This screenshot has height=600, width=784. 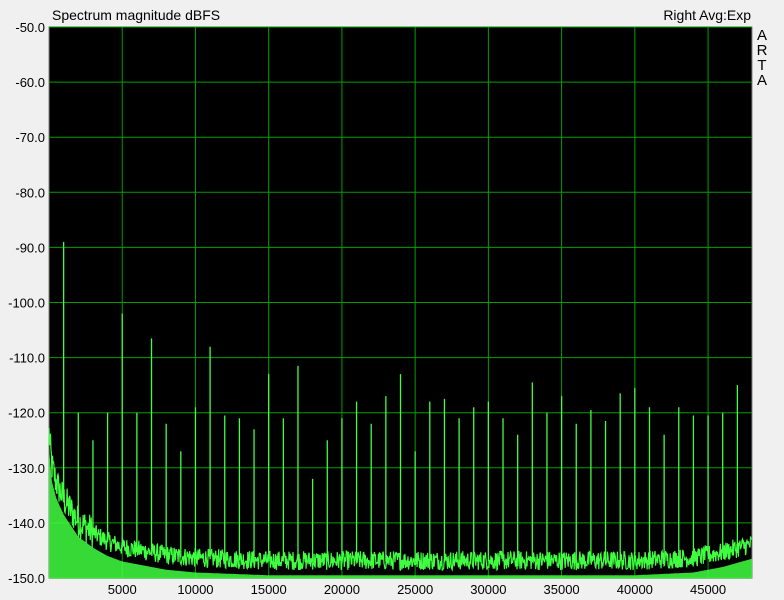 I want to click on y-tick-label: -90.0, so click(x=30, y=247).